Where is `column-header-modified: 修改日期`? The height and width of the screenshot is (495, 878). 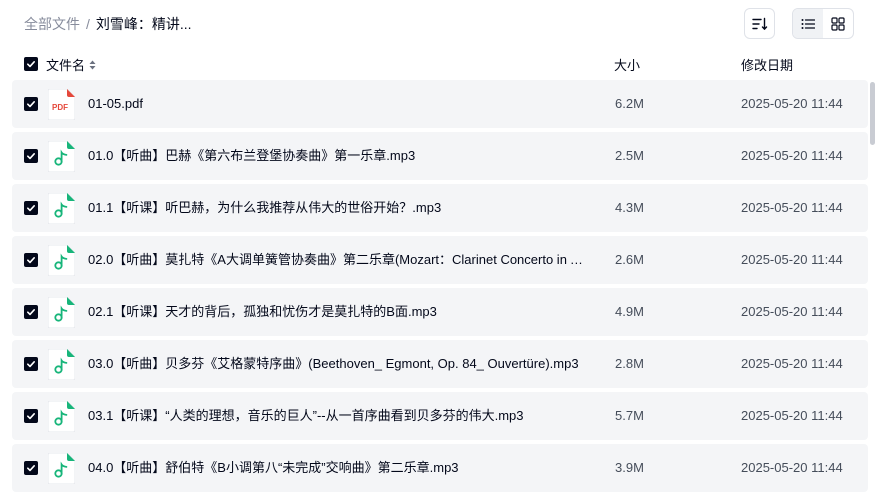 column-header-modified: 修改日期 is located at coordinates (767, 64).